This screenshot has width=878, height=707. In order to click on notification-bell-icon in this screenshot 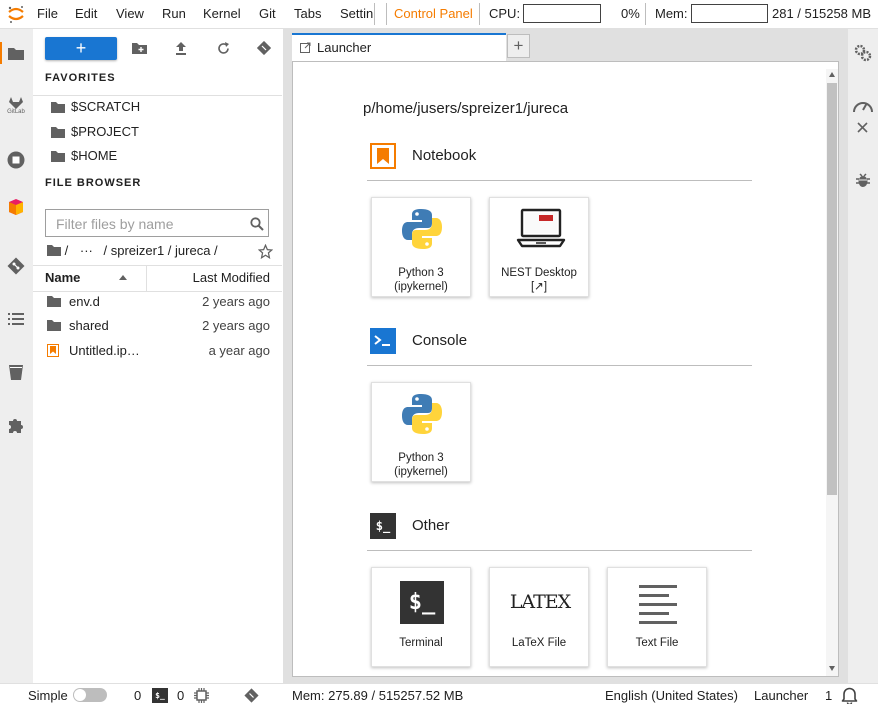, I will do `click(849, 695)`.